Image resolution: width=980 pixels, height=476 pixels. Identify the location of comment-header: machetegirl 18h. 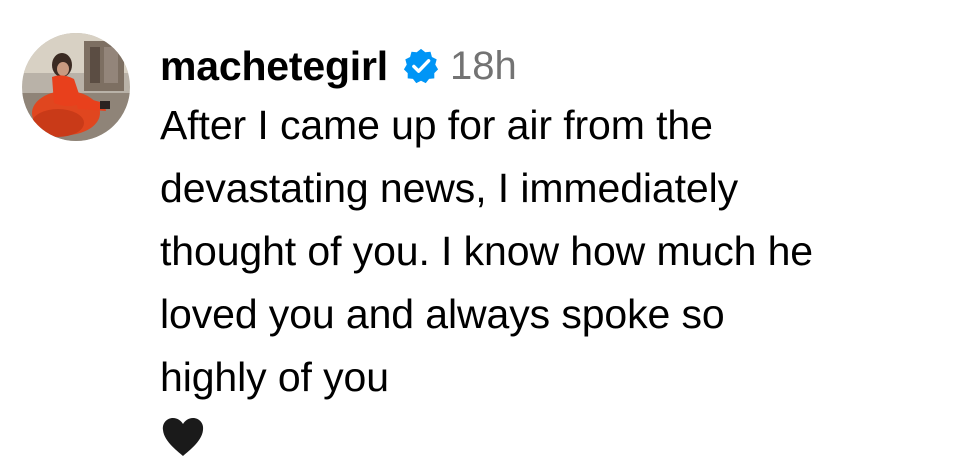
(566, 66).